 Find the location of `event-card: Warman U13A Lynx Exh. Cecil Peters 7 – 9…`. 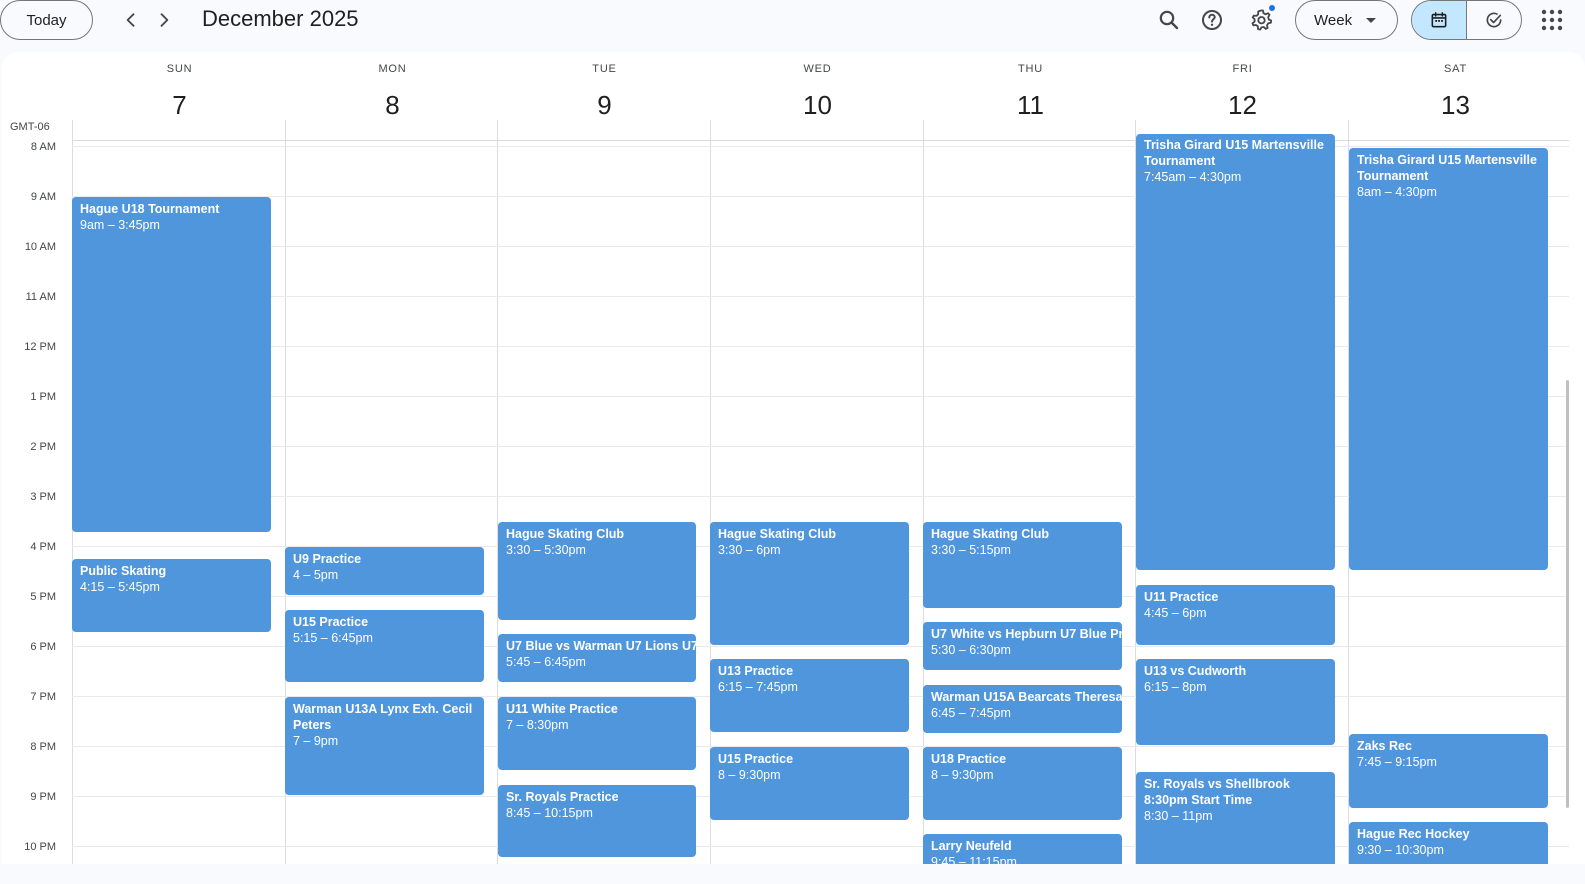

event-card: Warman U13A Lynx Exh. Cecil Peters 7 – 9… is located at coordinates (384, 746).